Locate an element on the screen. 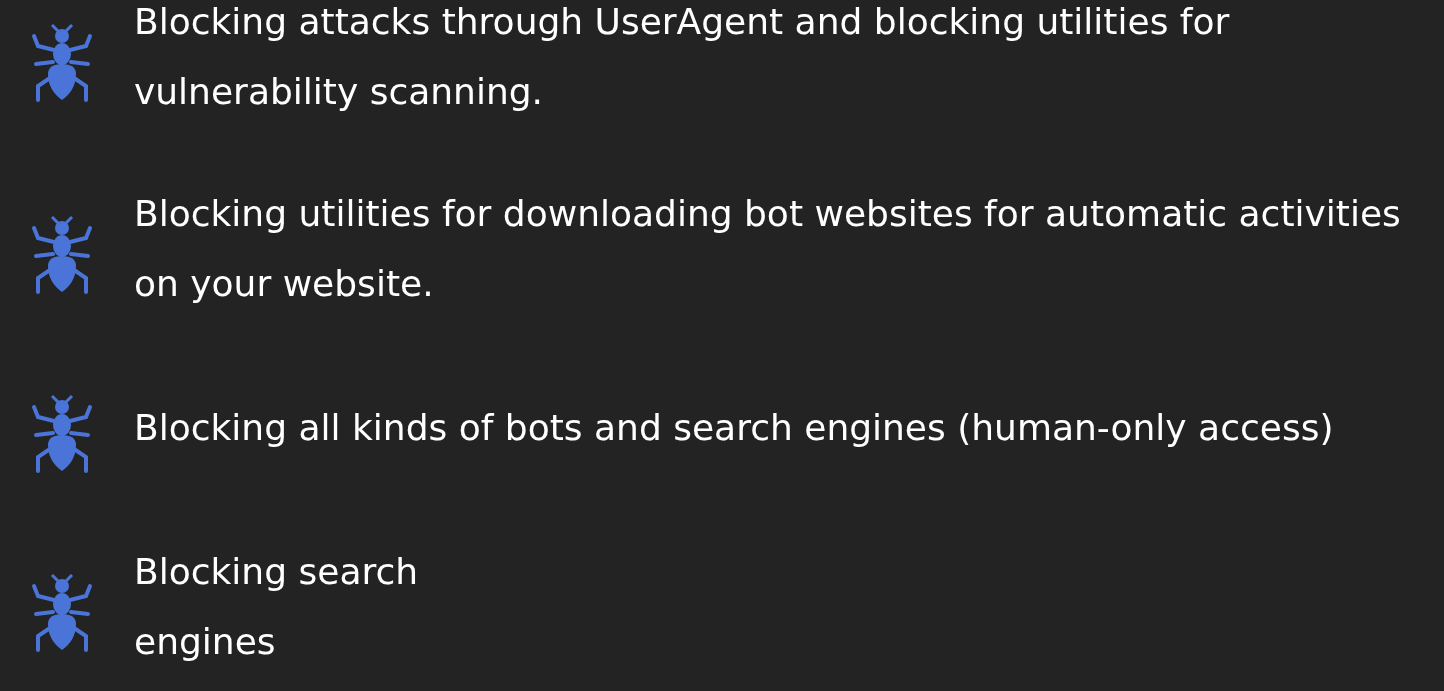 The height and width of the screenshot is (691, 1444). feature-text: Blocking utilities for downloading bot websites for automatic activities on your website. is located at coordinates (768, 249).